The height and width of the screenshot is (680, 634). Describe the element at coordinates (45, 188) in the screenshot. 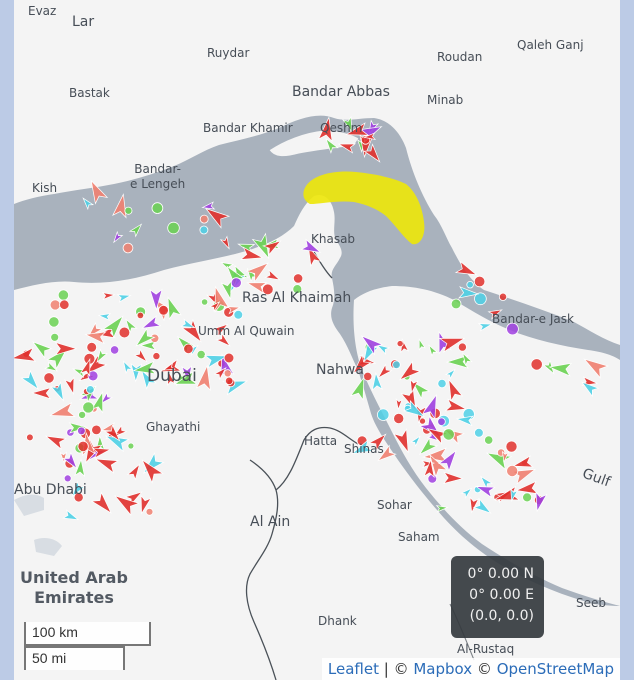

I see `place-kish: Kish` at that location.